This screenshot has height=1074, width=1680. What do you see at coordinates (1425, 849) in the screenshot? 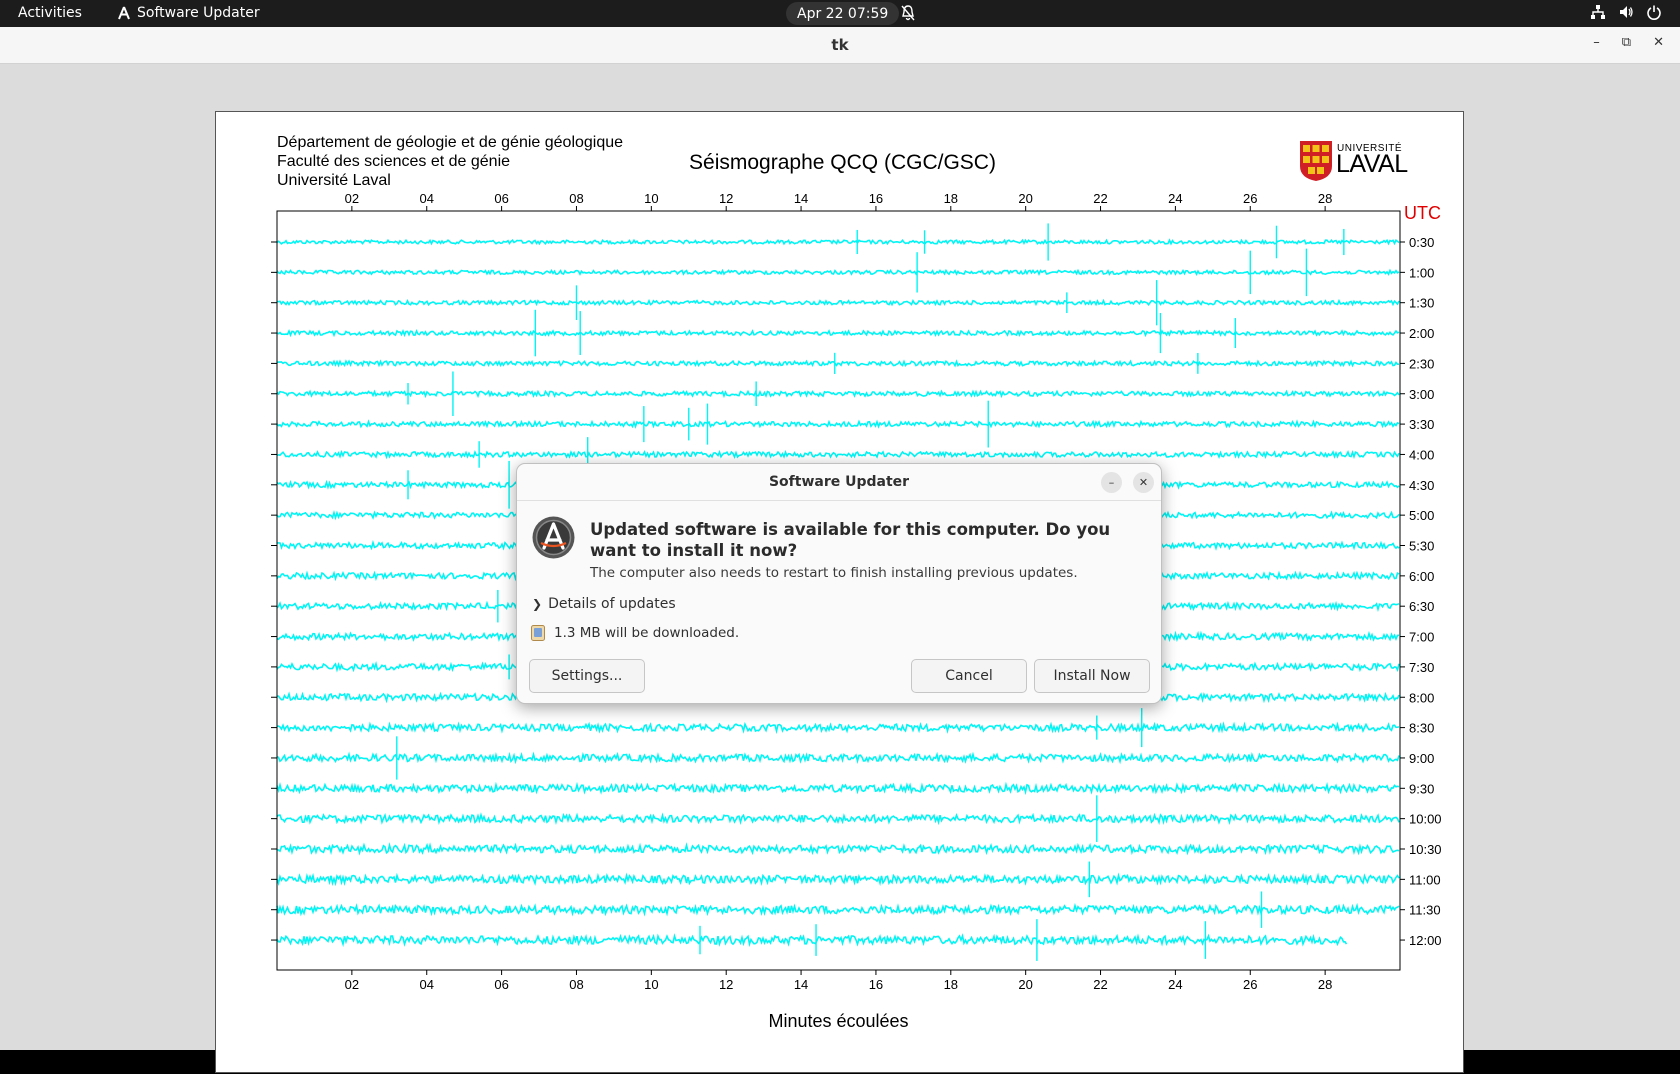
I see `row-label: 10:30` at bounding box center [1425, 849].